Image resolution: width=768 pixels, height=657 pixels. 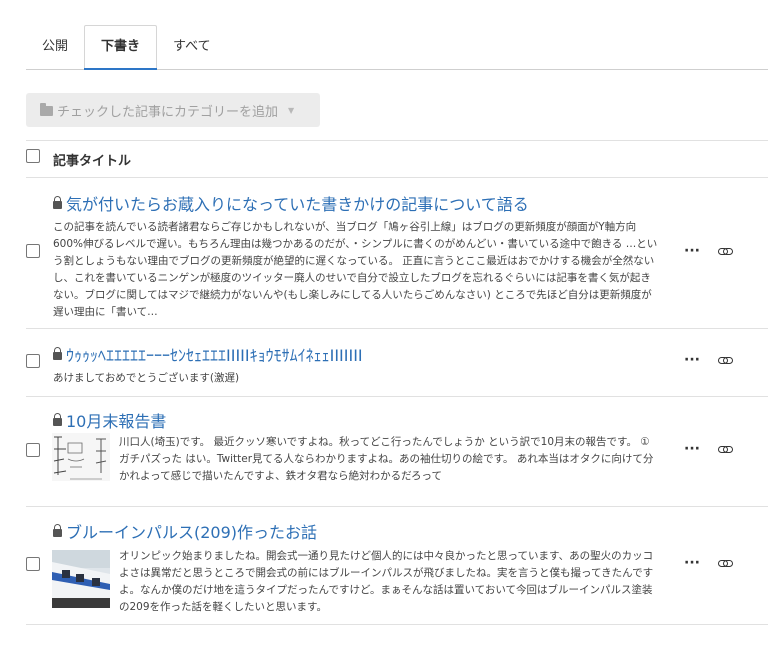 I want to click on article-title-link: 10月末報告書, so click(x=109, y=420).